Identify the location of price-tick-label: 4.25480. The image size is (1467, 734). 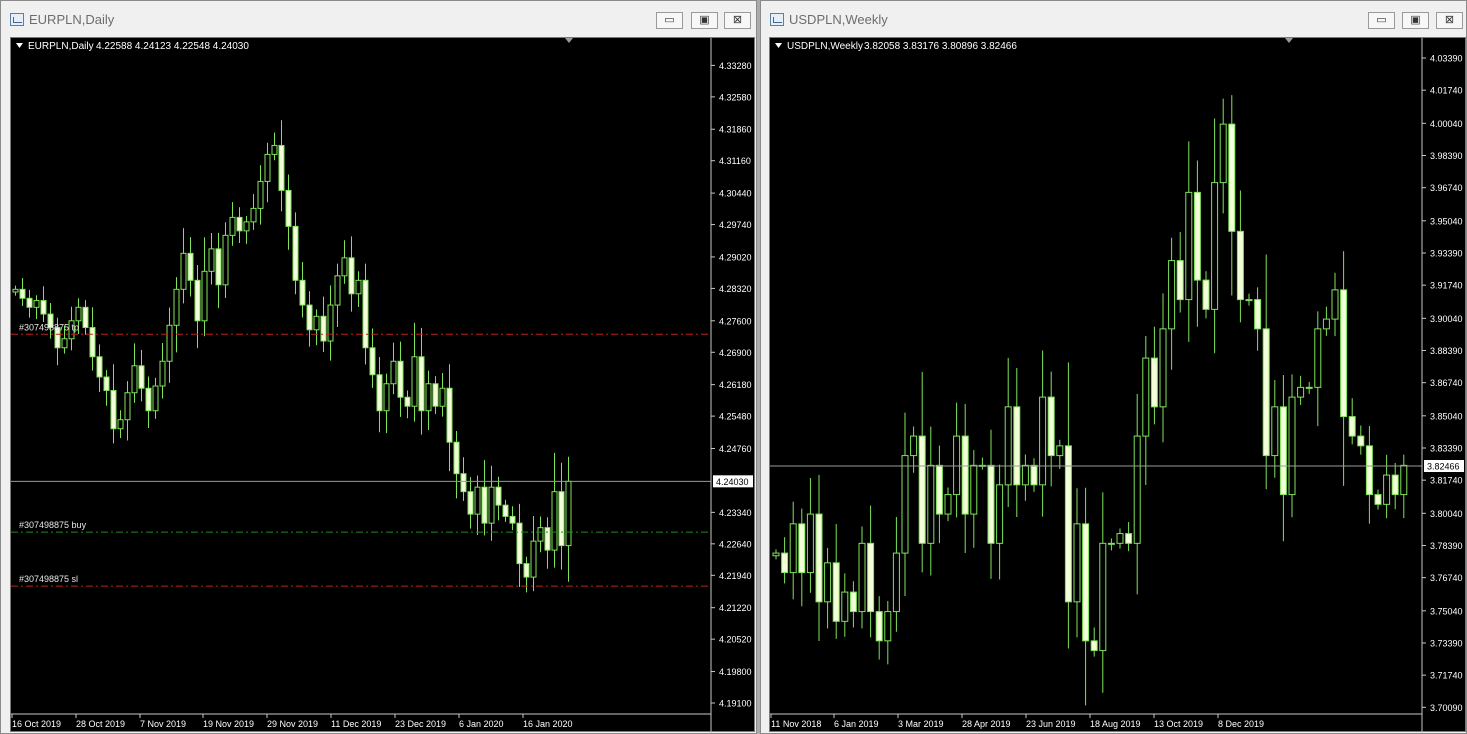
(735, 417).